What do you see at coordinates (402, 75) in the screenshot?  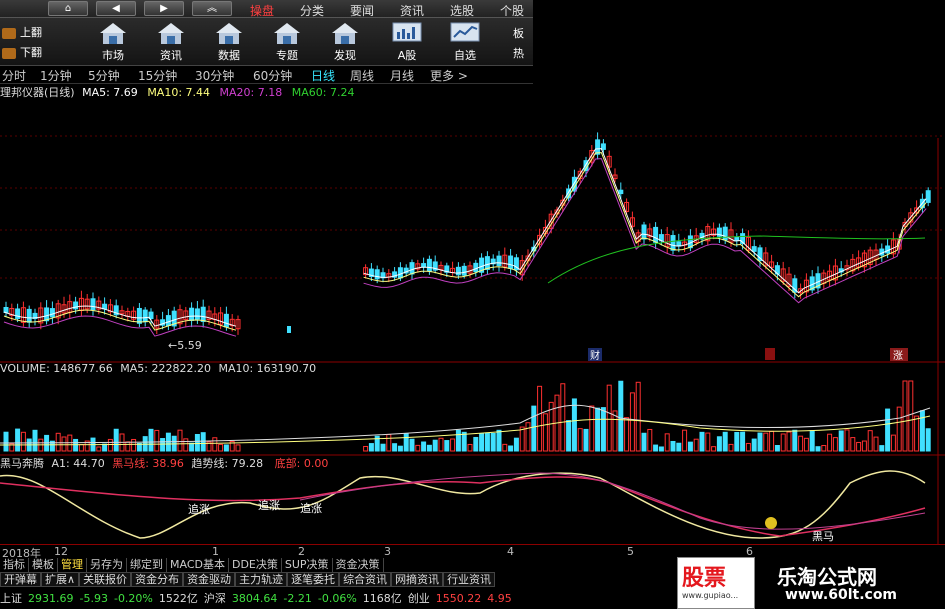 I see `period-tab: 月线` at bounding box center [402, 75].